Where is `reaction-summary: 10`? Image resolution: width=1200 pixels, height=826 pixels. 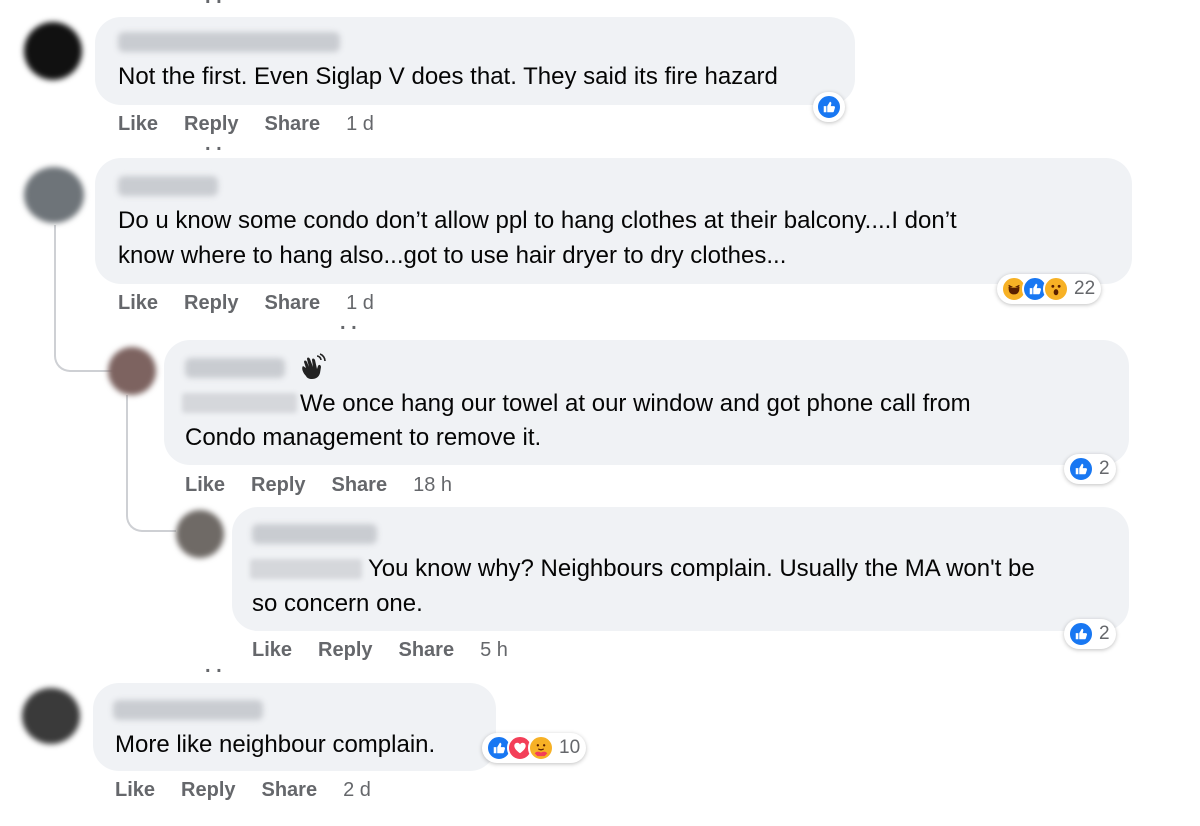
reaction-summary: 10 is located at coordinates (534, 748).